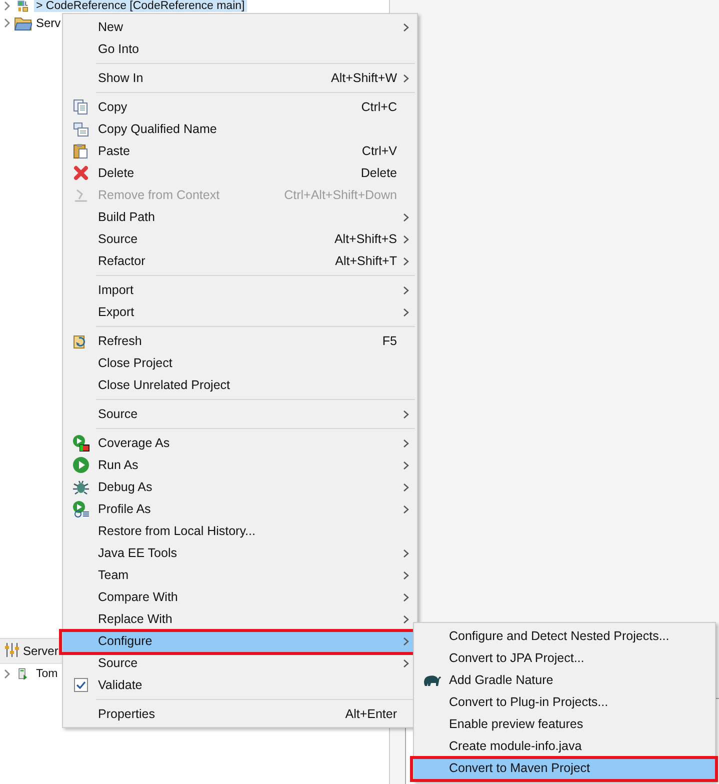 The width and height of the screenshot is (719, 784). What do you see at coordinates (80, 195) in the screenshot?
I see `remove-icon` at bounding box center [80, 195].